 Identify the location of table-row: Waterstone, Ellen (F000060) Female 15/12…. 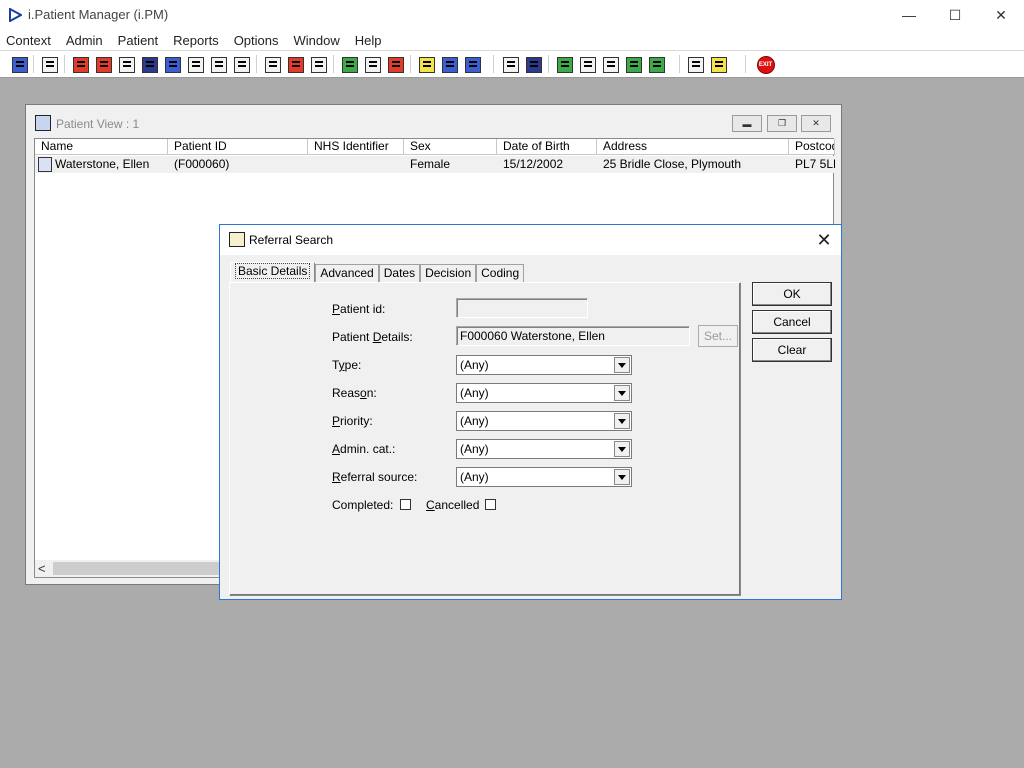
(435, 164).